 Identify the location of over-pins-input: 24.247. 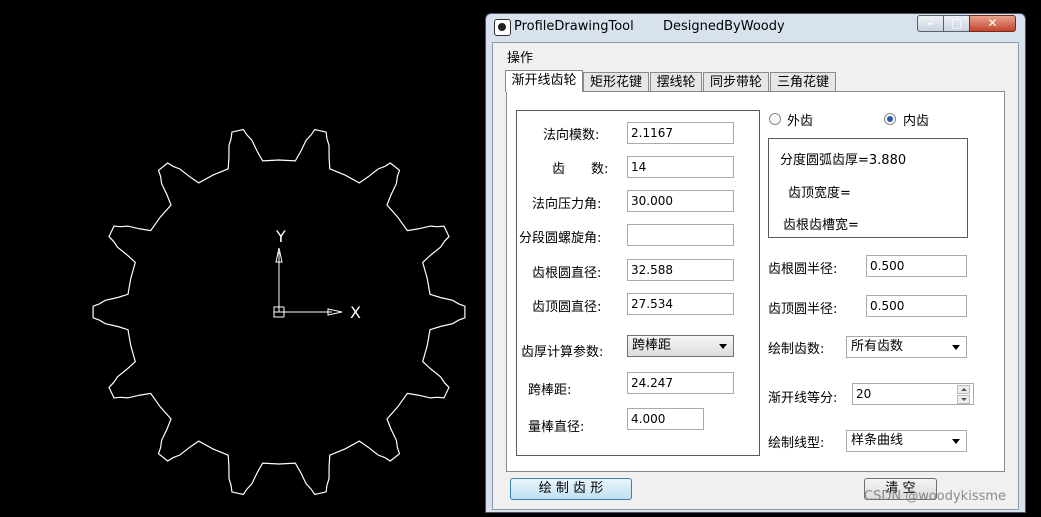
(680, 383).